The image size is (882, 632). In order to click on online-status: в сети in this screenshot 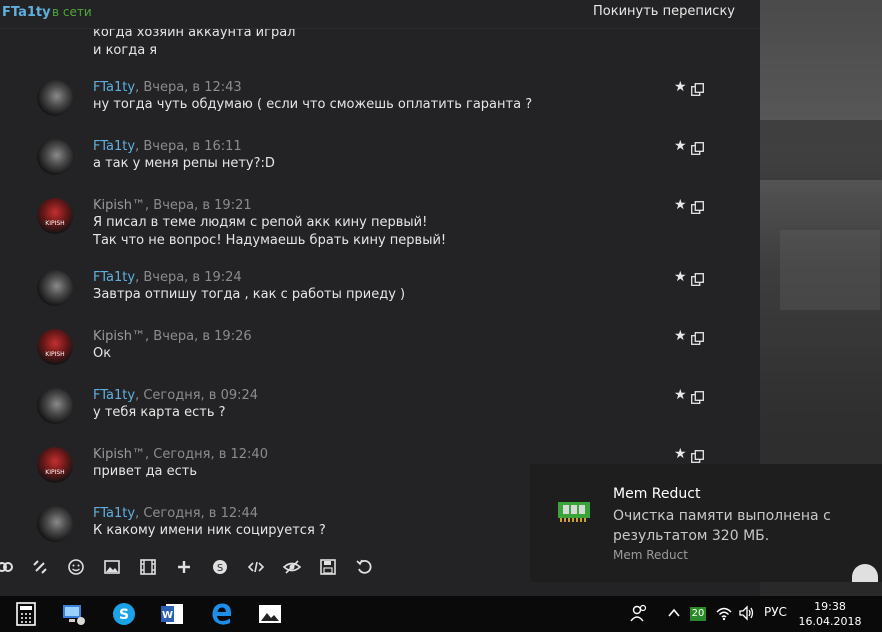, I will do `click(72, 12)`.